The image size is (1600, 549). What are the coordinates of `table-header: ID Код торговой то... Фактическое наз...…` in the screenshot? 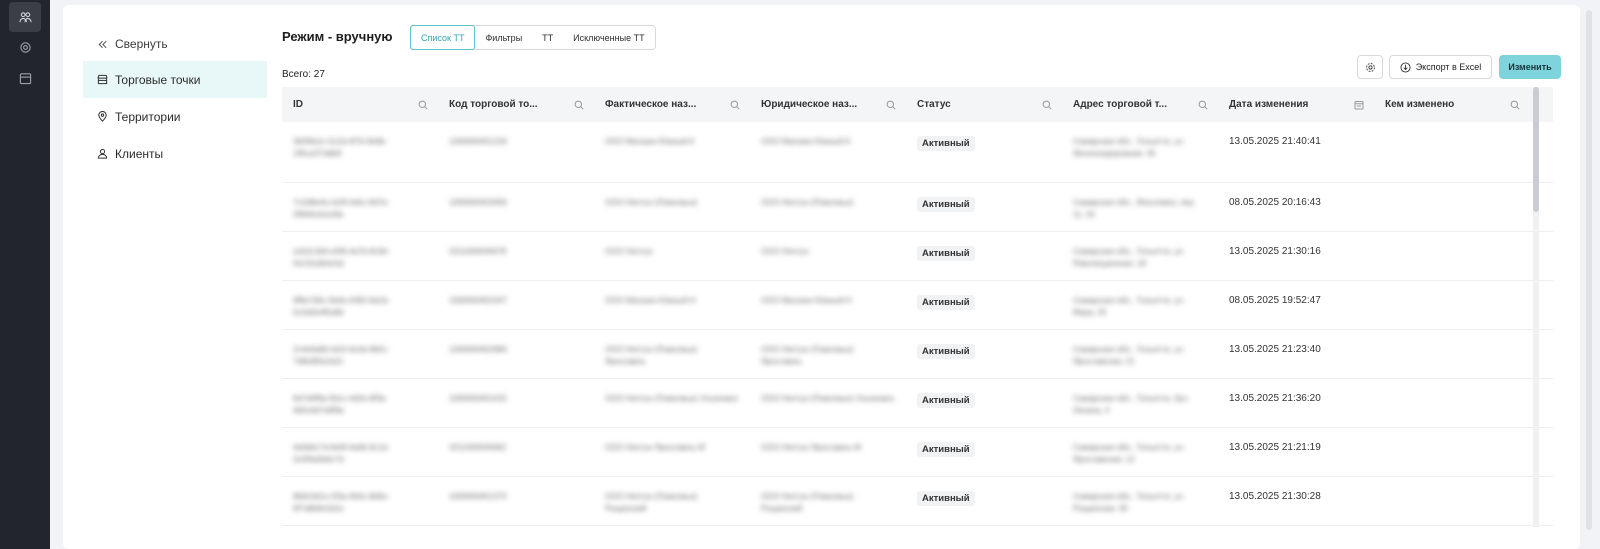 It's located at (917, 104).